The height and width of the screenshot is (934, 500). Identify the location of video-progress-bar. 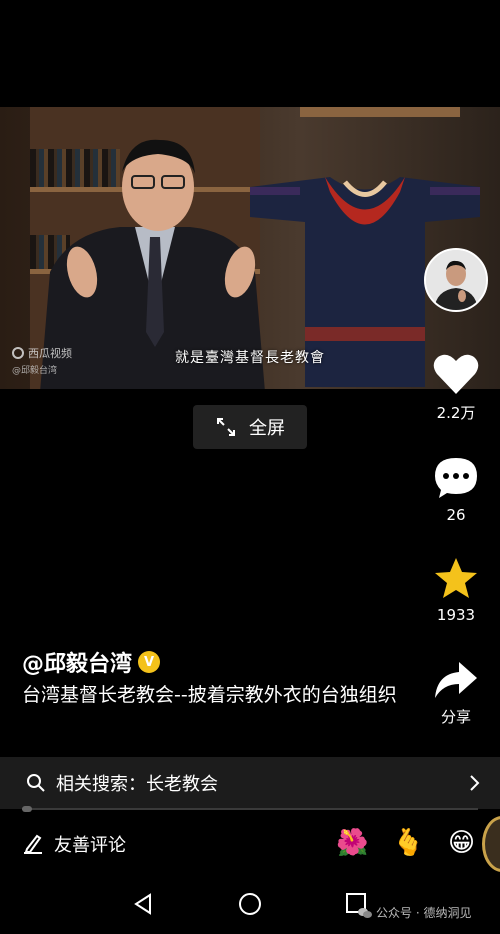
(250, 809).